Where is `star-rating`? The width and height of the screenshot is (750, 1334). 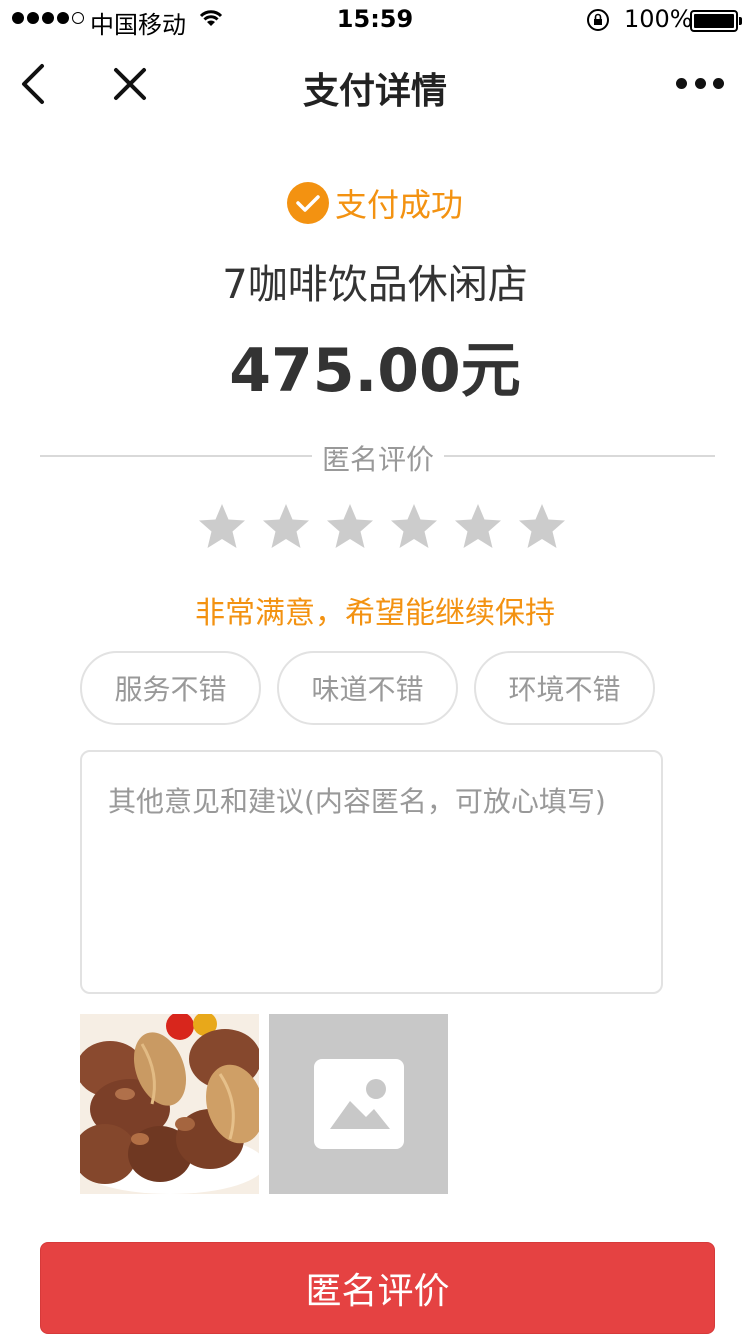 star-rating is located at coordinates (382, 527).